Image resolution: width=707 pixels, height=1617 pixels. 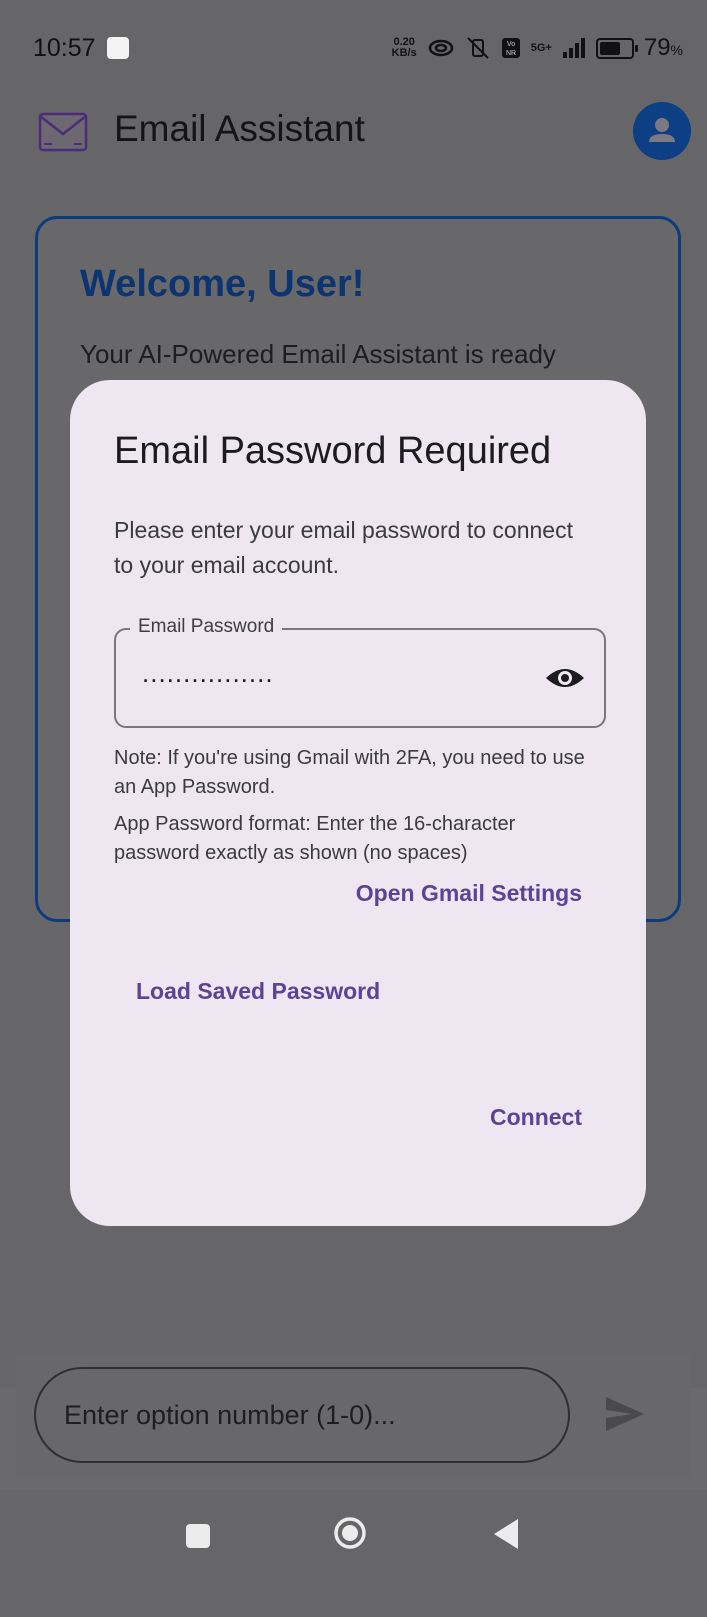 I want to click on signal-icon, so click(x=573, y=48).